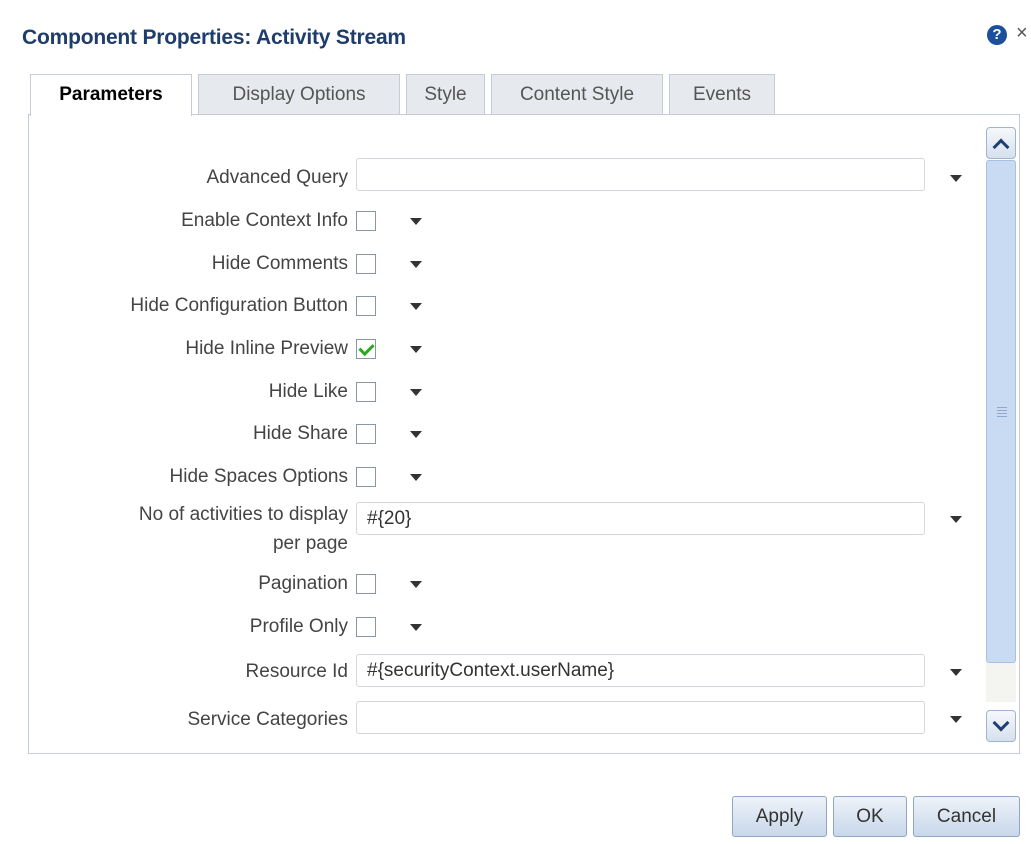 Image resolution: width=1031 pixels, height=844 pixels. Describe the element at coordinates (956, 519) in the screenshot. I see `activities-per-page-dropdown-icon` at that location.